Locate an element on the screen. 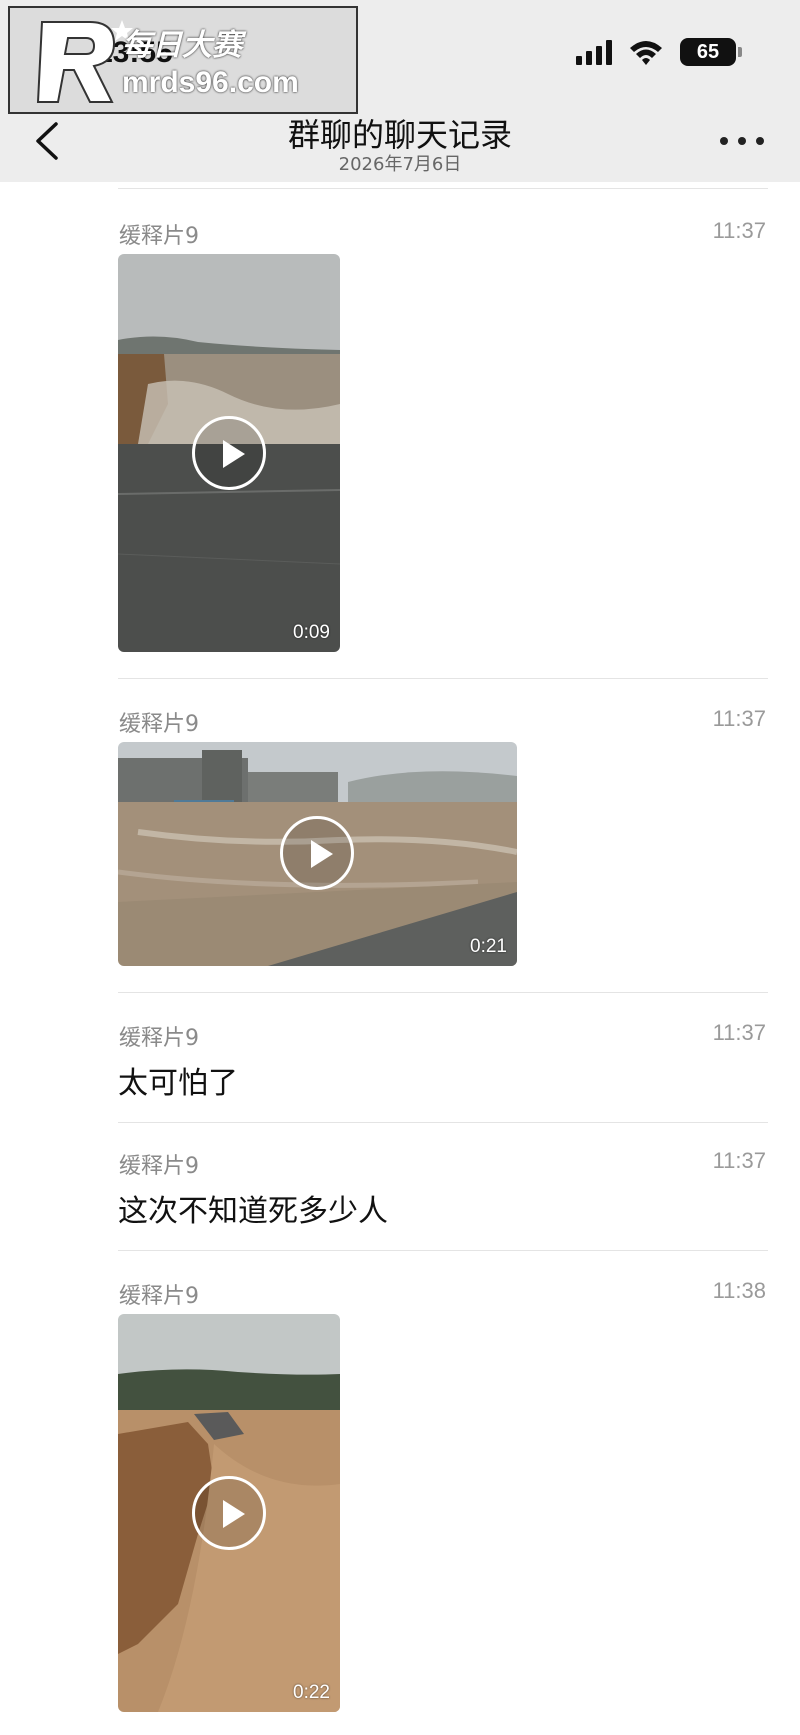 The height and width of the screenshot is (1735, 800). watermark: 每日大赛 mrds96.com is located at coordinates (183, 60).